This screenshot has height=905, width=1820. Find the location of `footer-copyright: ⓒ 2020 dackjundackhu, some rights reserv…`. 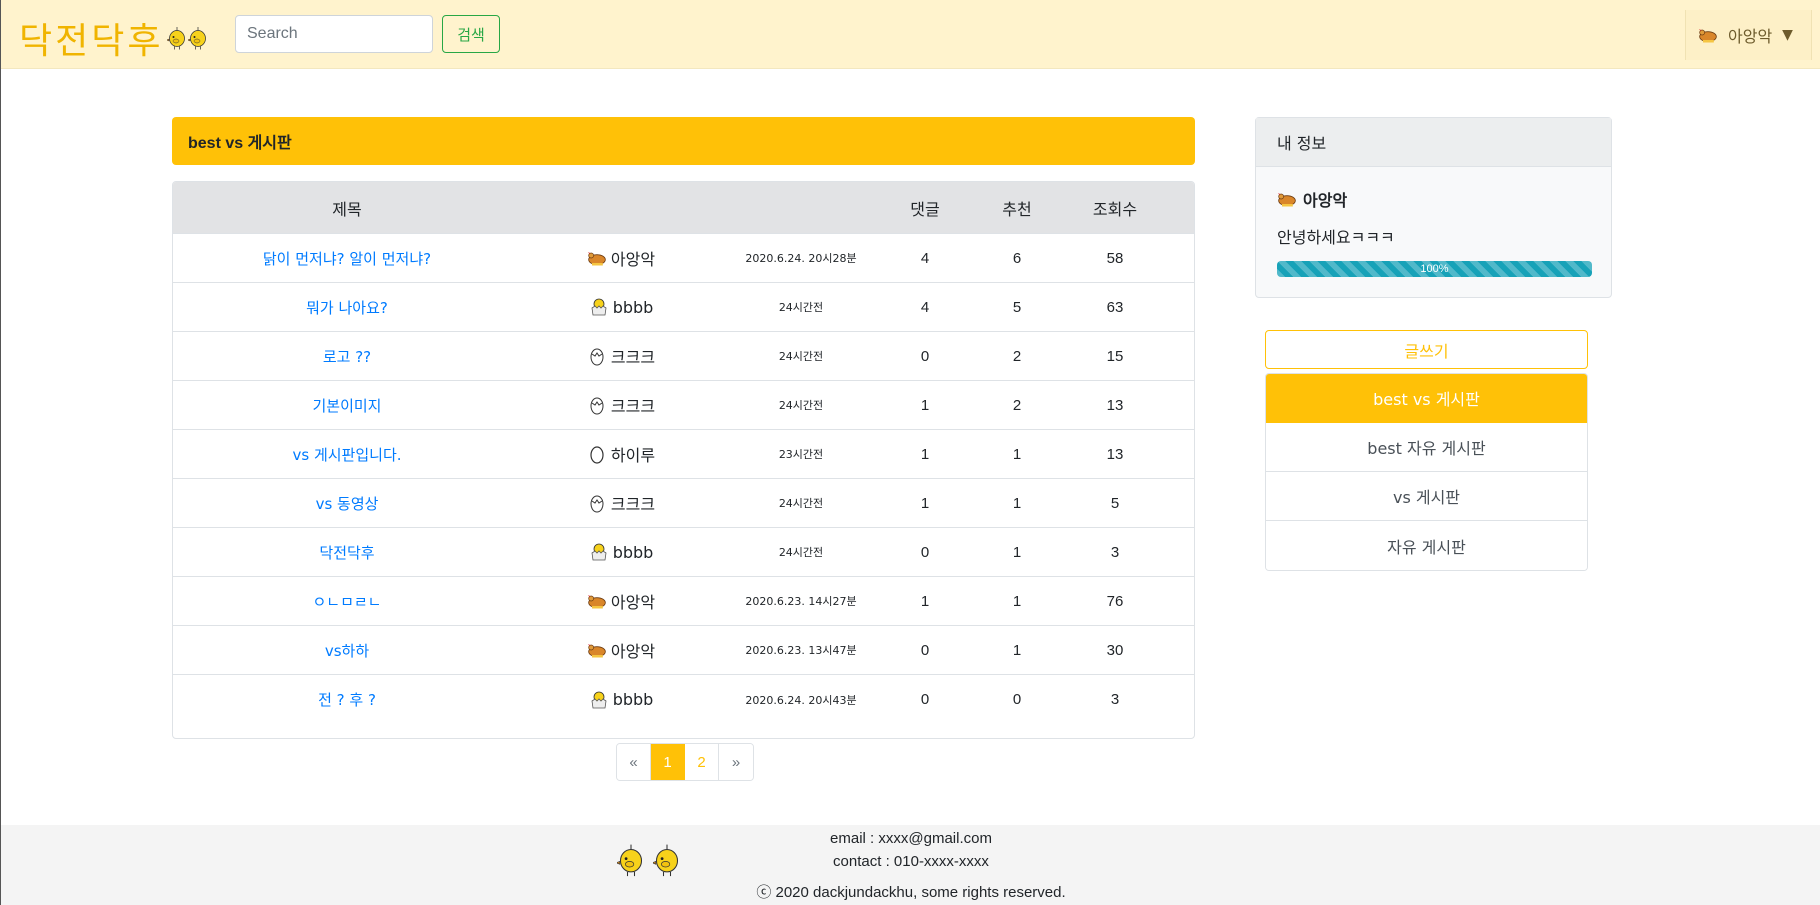

footer-copyright: ⓒ 2020 dackjundackhu, some rights reserv… is located at coordinates (911, 892).